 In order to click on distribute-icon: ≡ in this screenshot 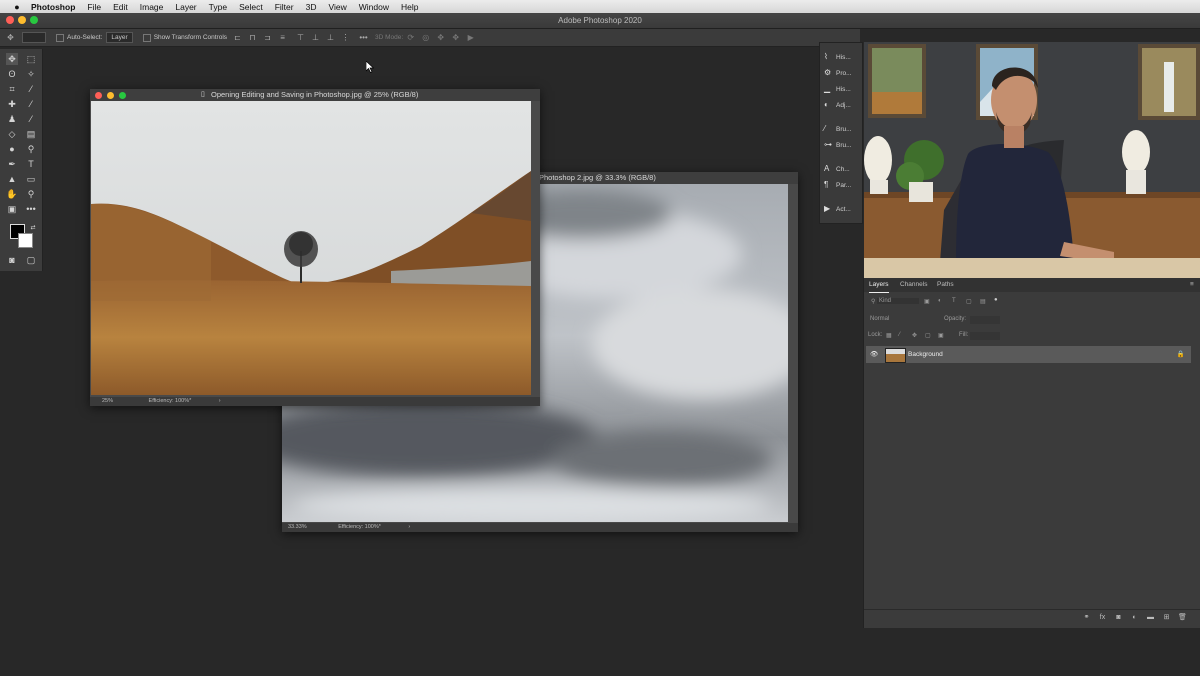, I will do `click(282, 37)`.